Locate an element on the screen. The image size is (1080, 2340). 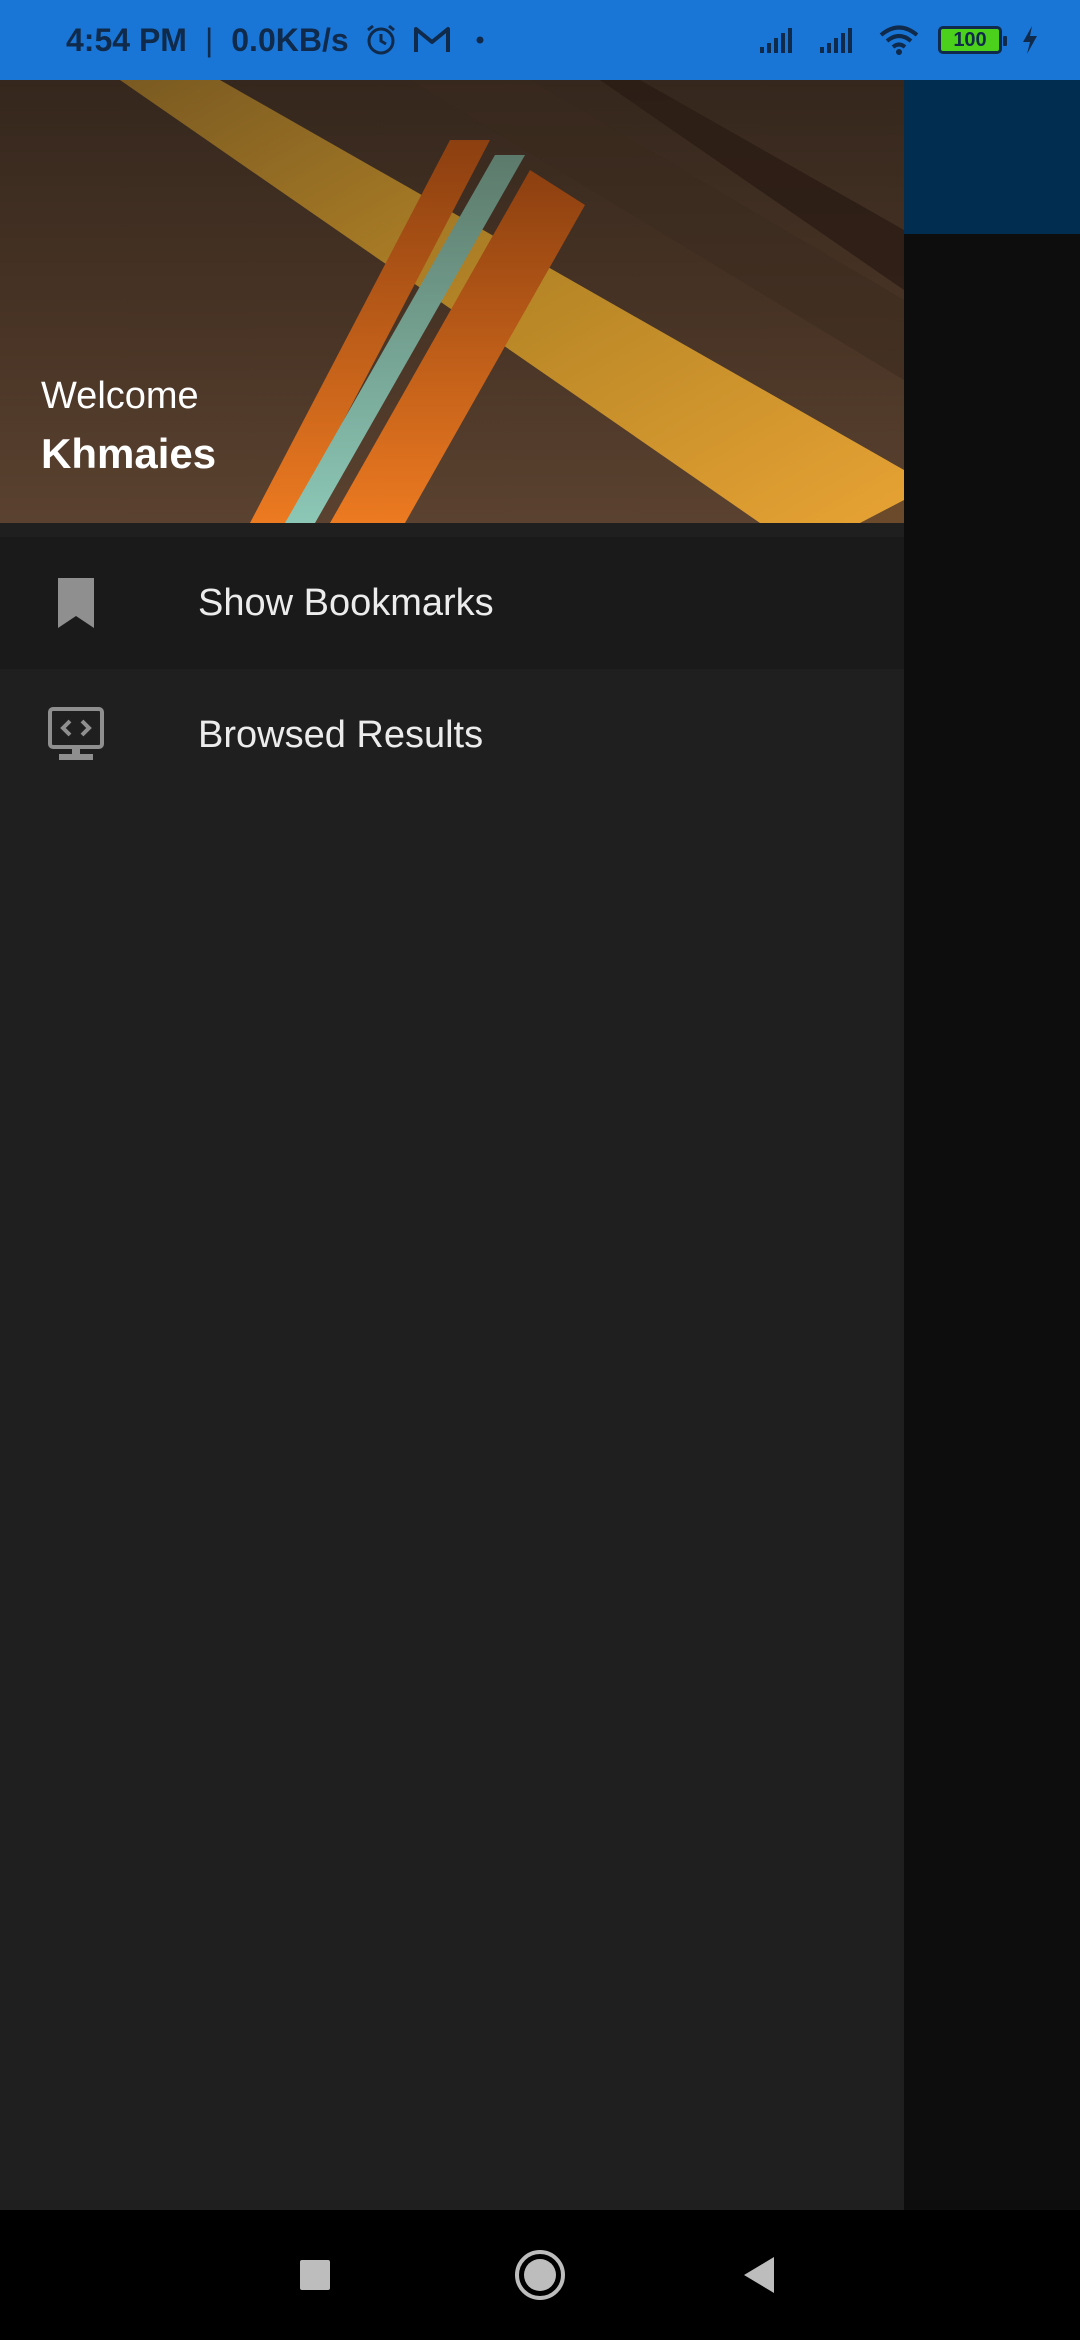
menu-item-show-bookmarks: Show Bookmarks is located at coordinates (452, 603).